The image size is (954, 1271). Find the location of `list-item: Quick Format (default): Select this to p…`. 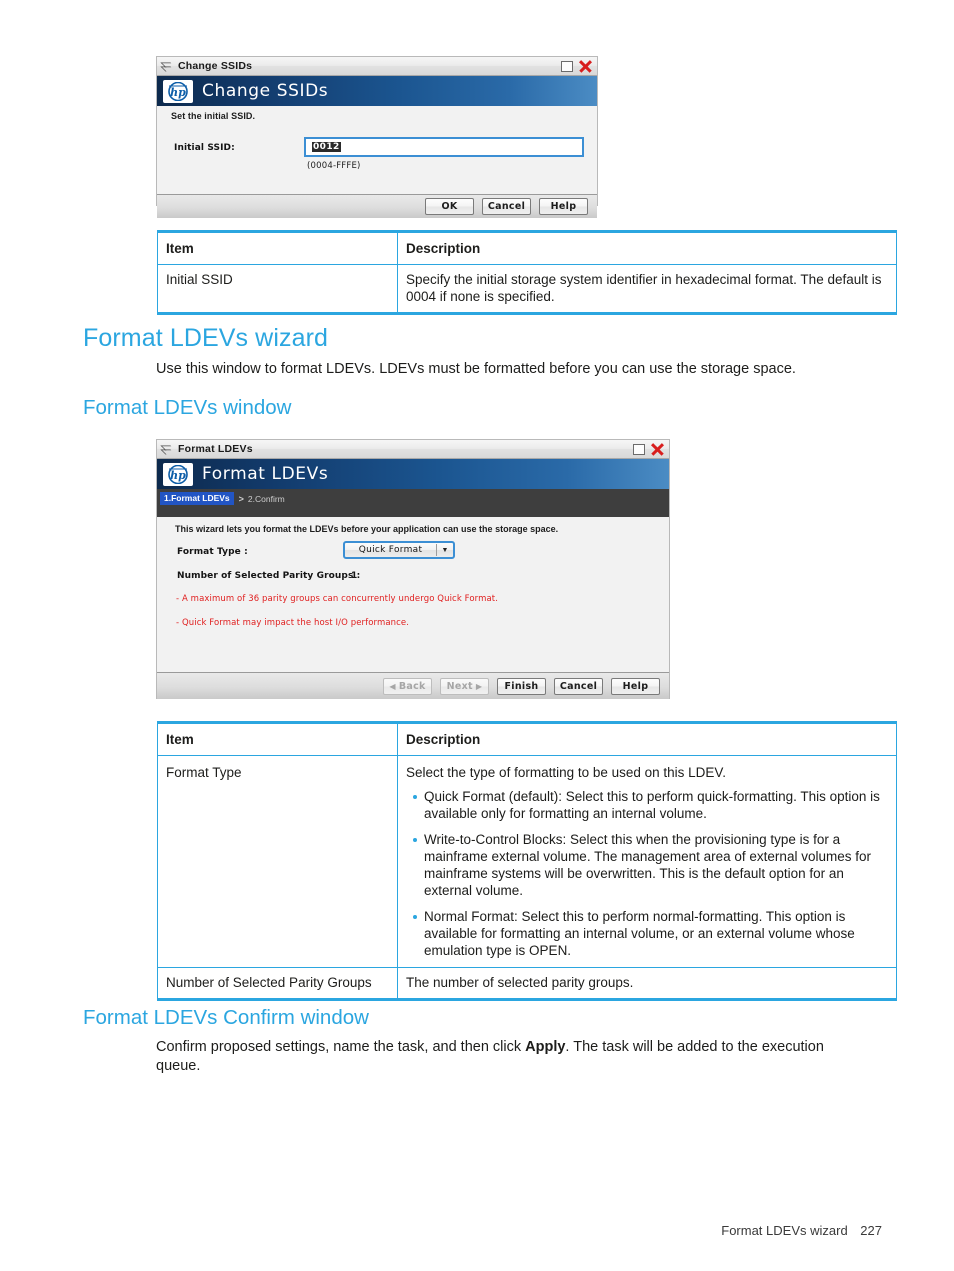

list-item: Quick Format (default): Select this to p… is located at coordinates (650, 805).